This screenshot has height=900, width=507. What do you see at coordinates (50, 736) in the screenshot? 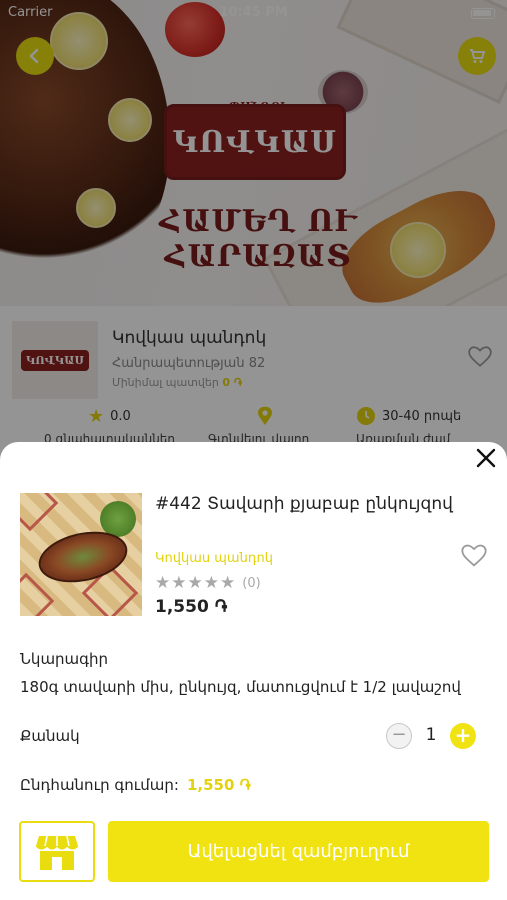
I see `quantity-label: Քանակ` at bounding box center [50, 736].